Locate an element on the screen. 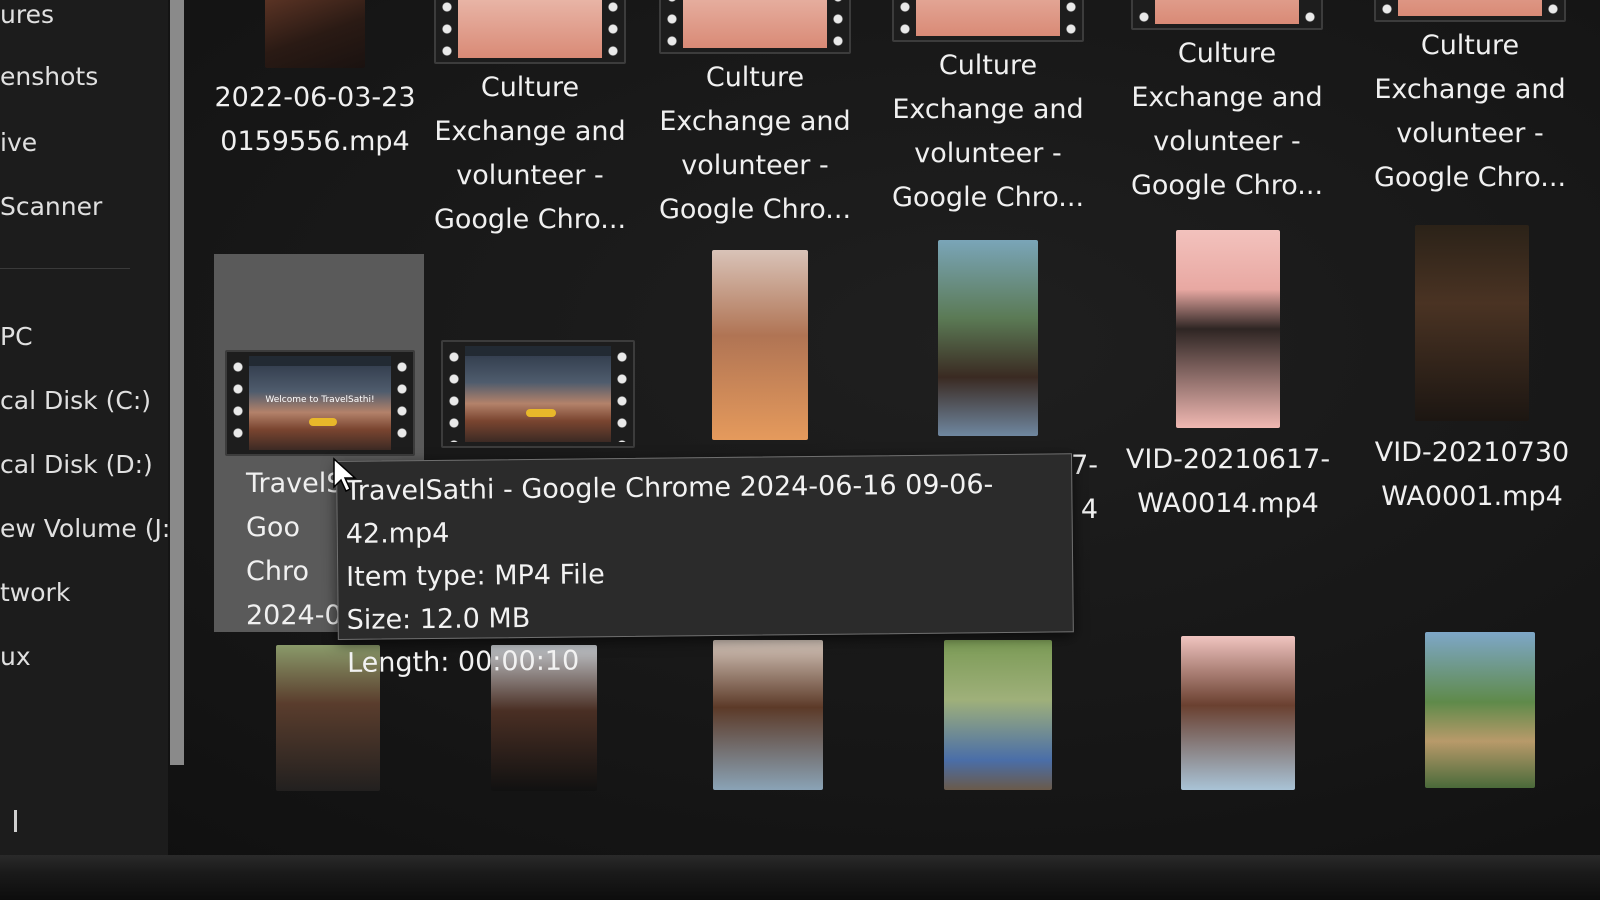 The width and height of the screenshot is (1600, 900). sidebar-item-this-pc: PC is located at coordinates (16, 336).